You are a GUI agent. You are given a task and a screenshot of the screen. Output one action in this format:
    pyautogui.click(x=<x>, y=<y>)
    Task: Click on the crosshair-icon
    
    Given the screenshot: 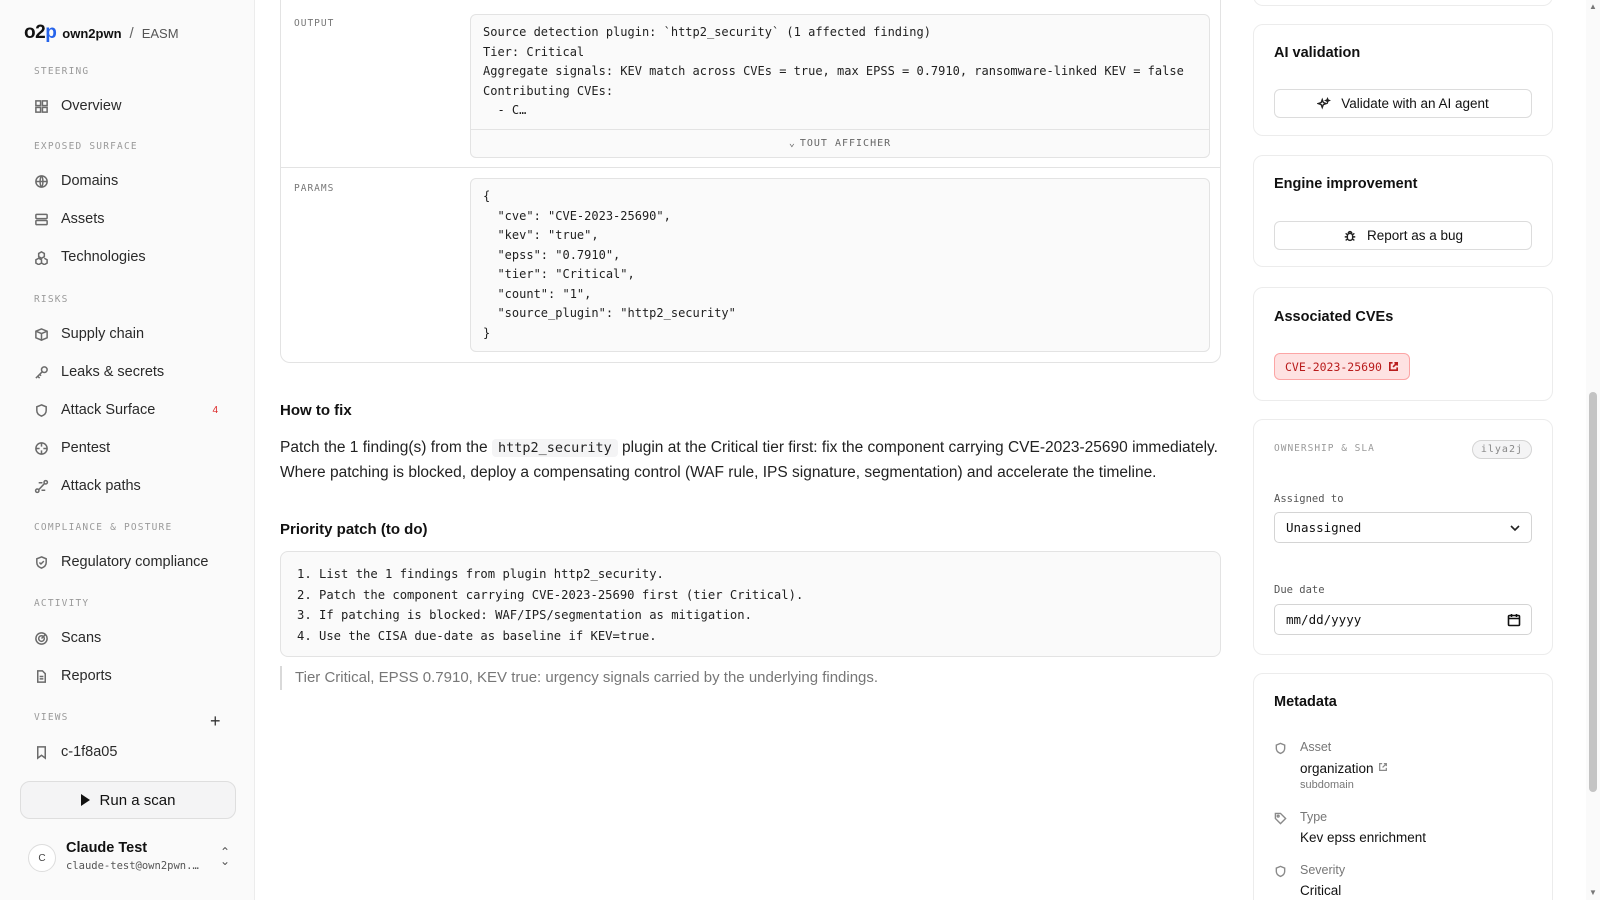 What is the action you would take?
    pyautogui.click(x=41, y=448)
    